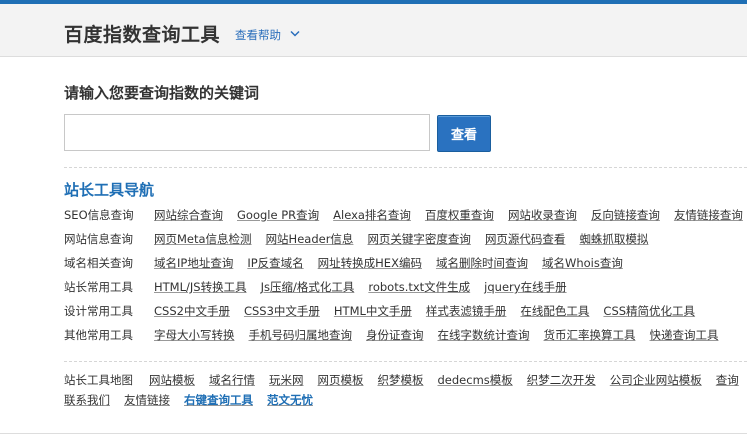 This screenshot has width=747, height=439. What do you see at coordinates (708, 215) in the screenshot?
I see `nav-link: 友情链接查询` at bounding box center [708, 215].